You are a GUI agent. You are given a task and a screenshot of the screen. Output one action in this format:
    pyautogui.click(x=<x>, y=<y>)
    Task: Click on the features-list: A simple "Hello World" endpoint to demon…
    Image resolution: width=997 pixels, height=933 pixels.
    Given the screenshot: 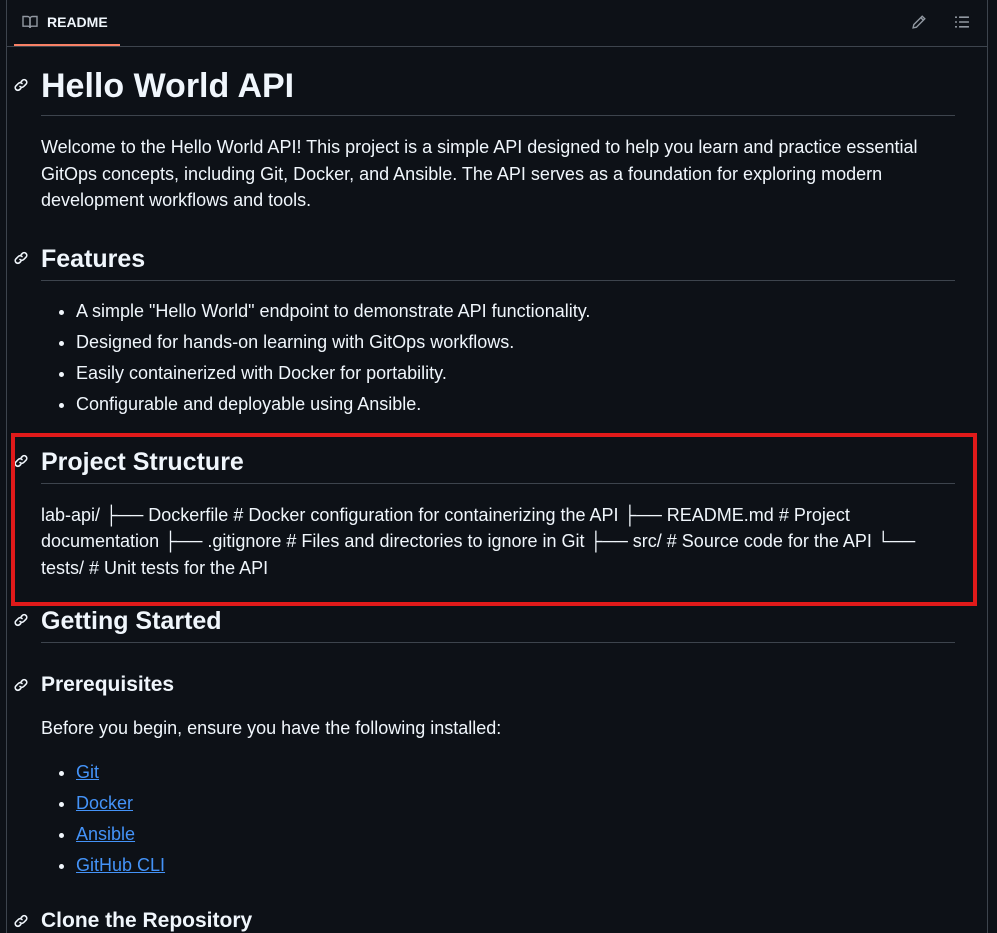 What is the action you would take?
    pyautogui.click(x=498, y=358)
    